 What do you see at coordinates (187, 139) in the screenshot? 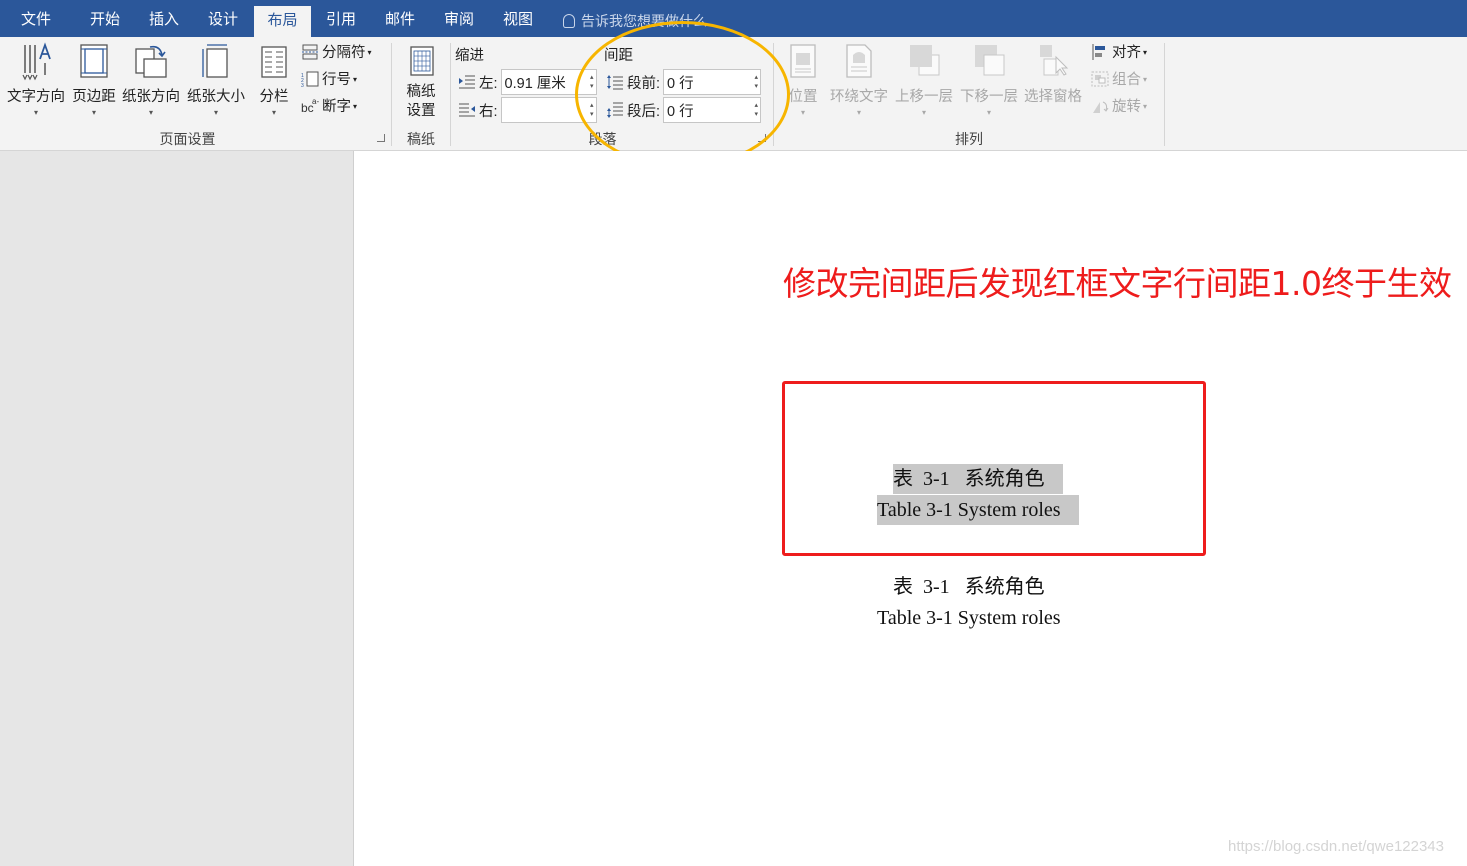
I see `page-setup-group-label: 页面设置` at bounding box center [187, 139].